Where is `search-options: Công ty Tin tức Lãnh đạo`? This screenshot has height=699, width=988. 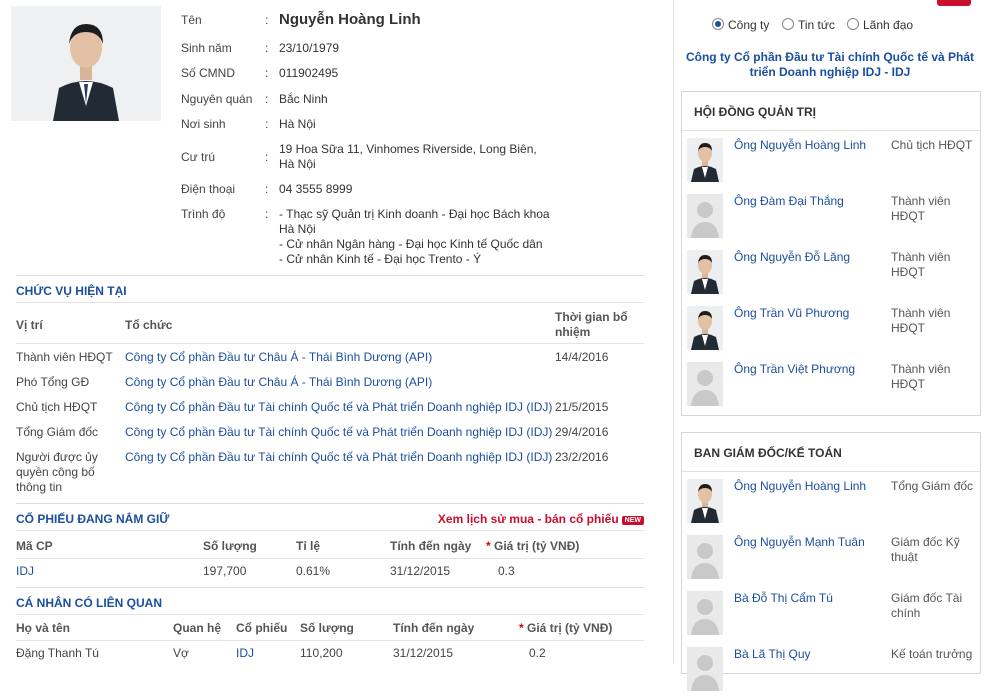 search-options: Công ty Tin tức Lãnh đạo is located at coordinates (832, 18).